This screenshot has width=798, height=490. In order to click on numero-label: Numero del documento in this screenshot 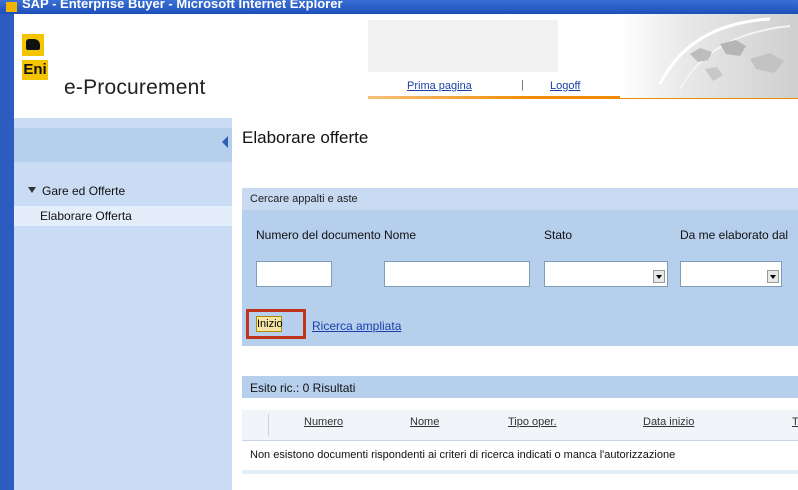, I will do `click(318, 235)`.